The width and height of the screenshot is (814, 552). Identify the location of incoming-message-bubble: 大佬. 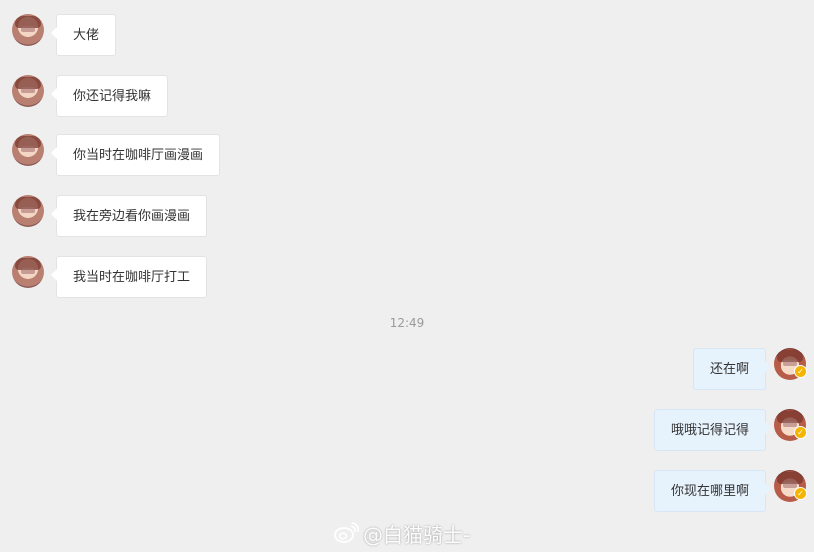
(83, 35).